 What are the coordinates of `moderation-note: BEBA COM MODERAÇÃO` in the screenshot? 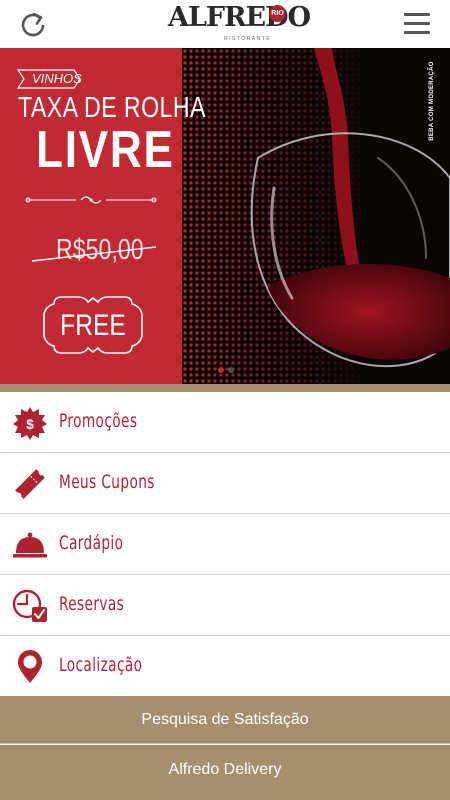 It's located at (433, 103).